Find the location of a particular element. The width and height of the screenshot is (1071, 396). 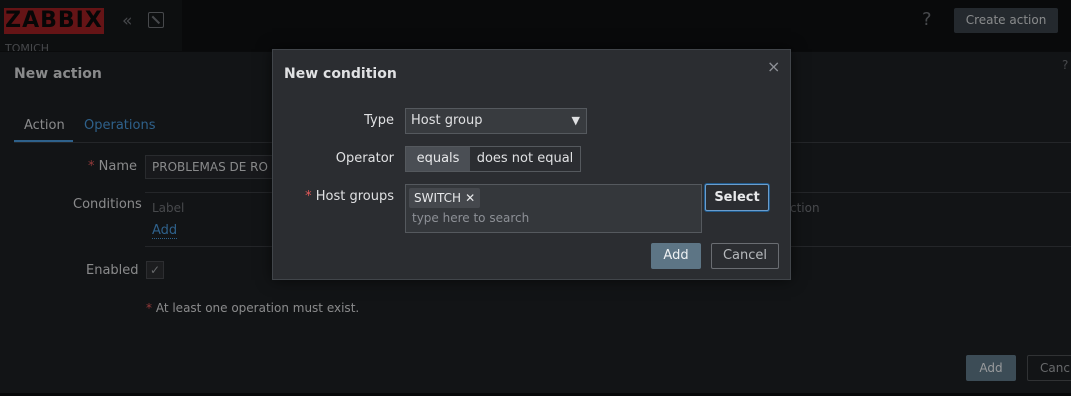

chevron-down-icon: ▼ is located at coordinates (575, 120).